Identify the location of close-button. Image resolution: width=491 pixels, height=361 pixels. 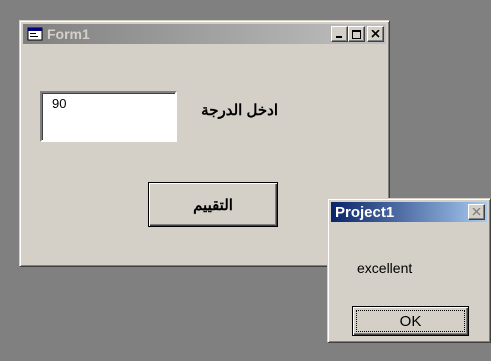
(375, 34).